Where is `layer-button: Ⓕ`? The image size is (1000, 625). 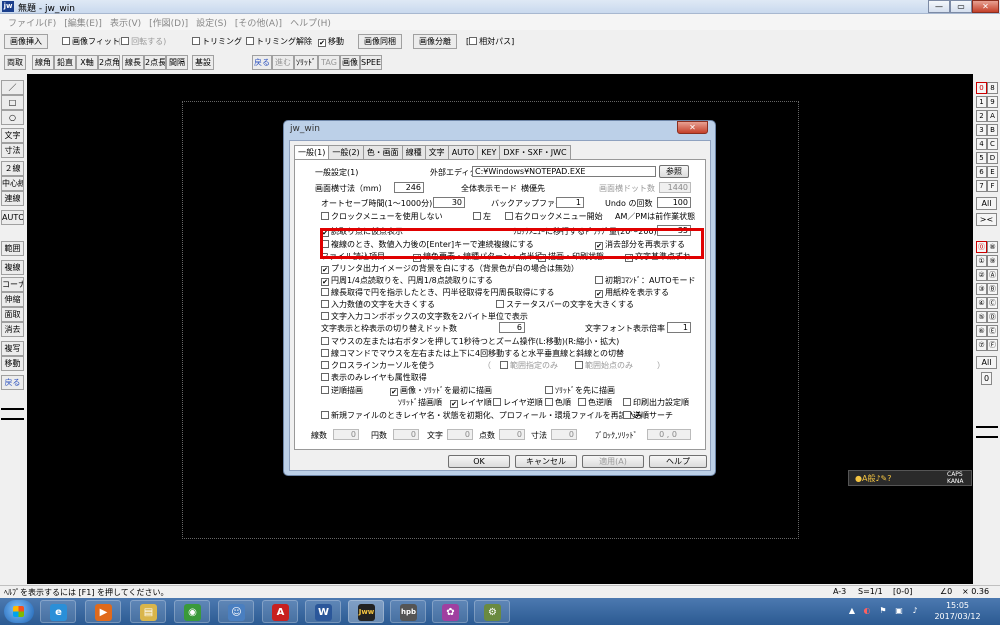
layer-button: Ⓕ is located at coordinates (992, 345).